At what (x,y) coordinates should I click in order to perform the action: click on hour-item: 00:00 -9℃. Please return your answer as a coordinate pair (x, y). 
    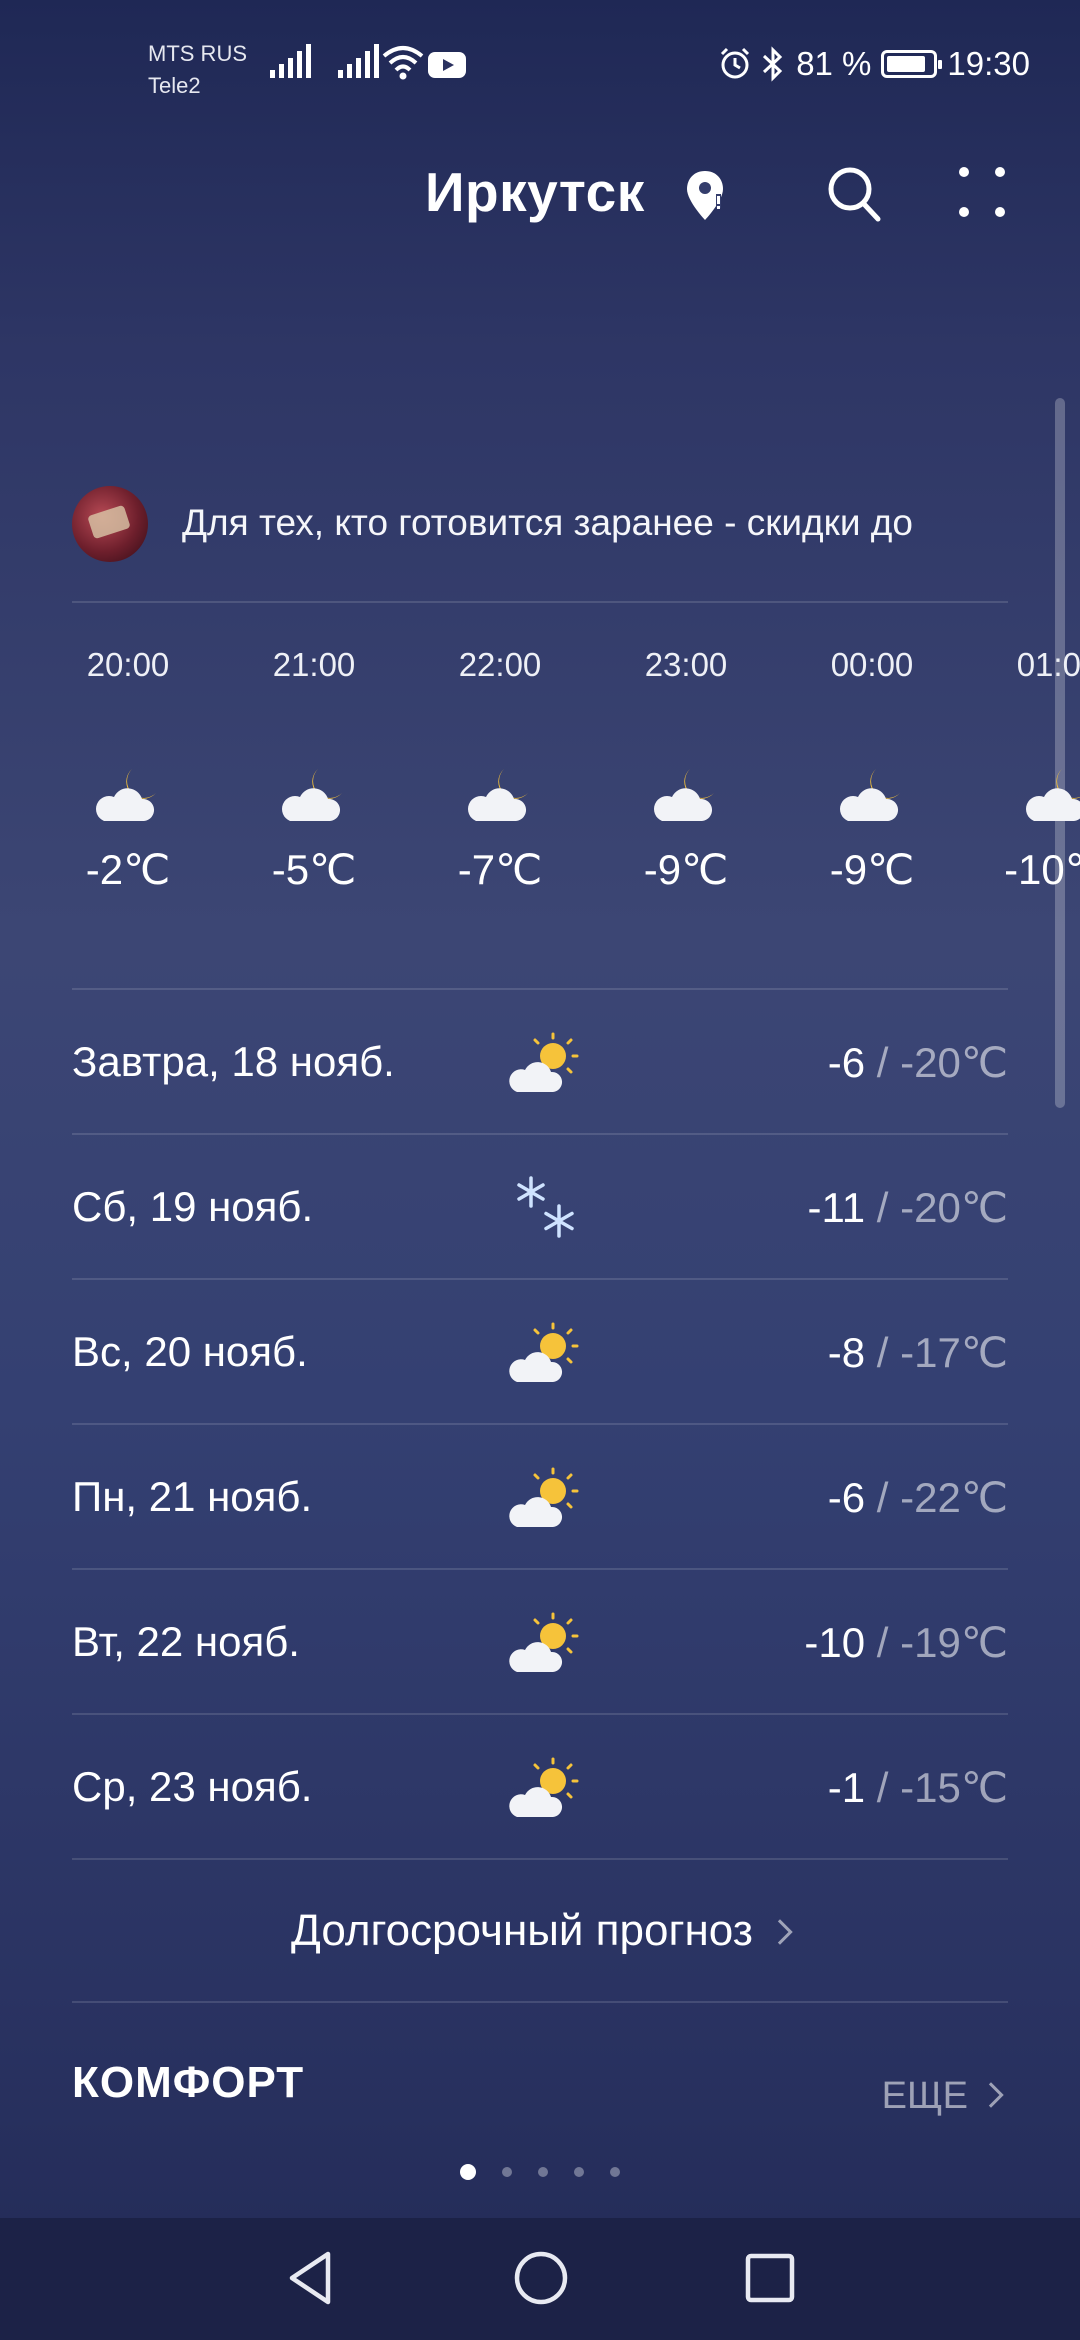
    Looking at the image, I should click on (872, 770).